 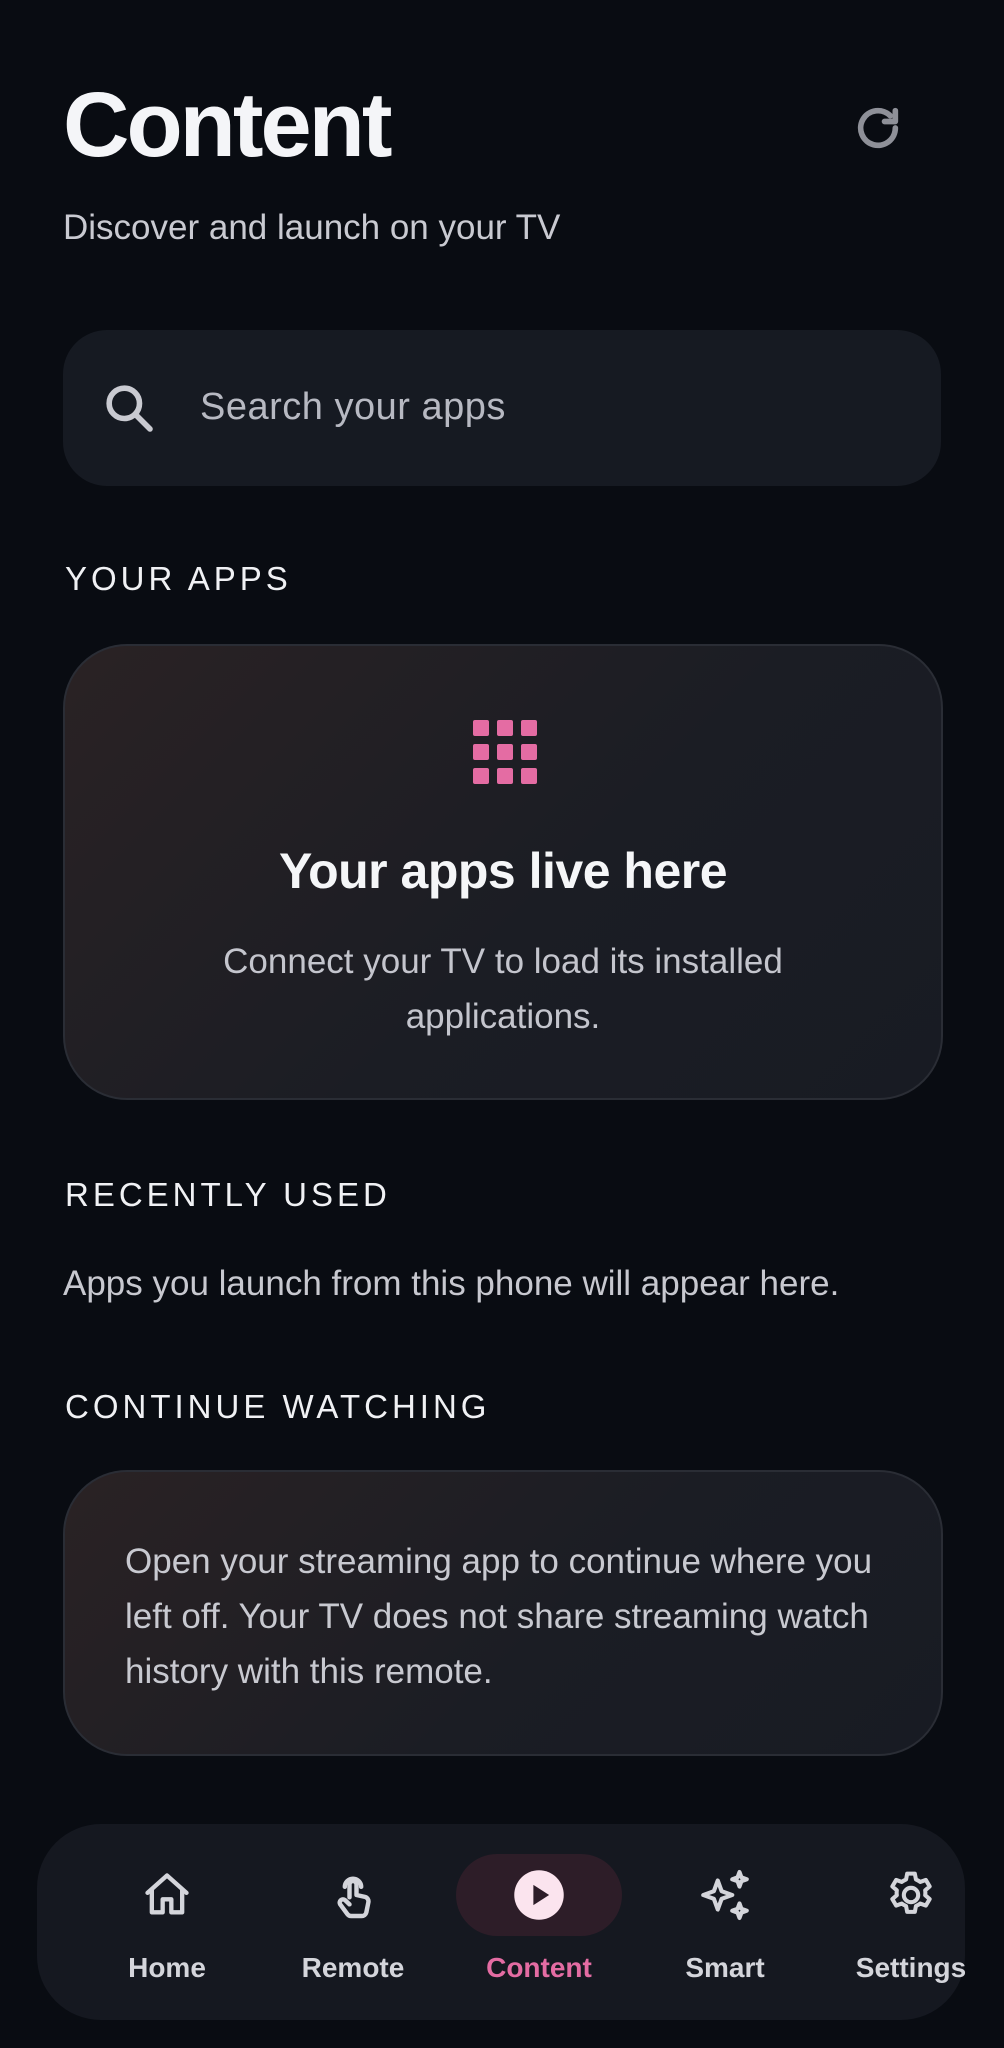 I want to click on nav-label-home: Home, so click(x=167, y=1967).